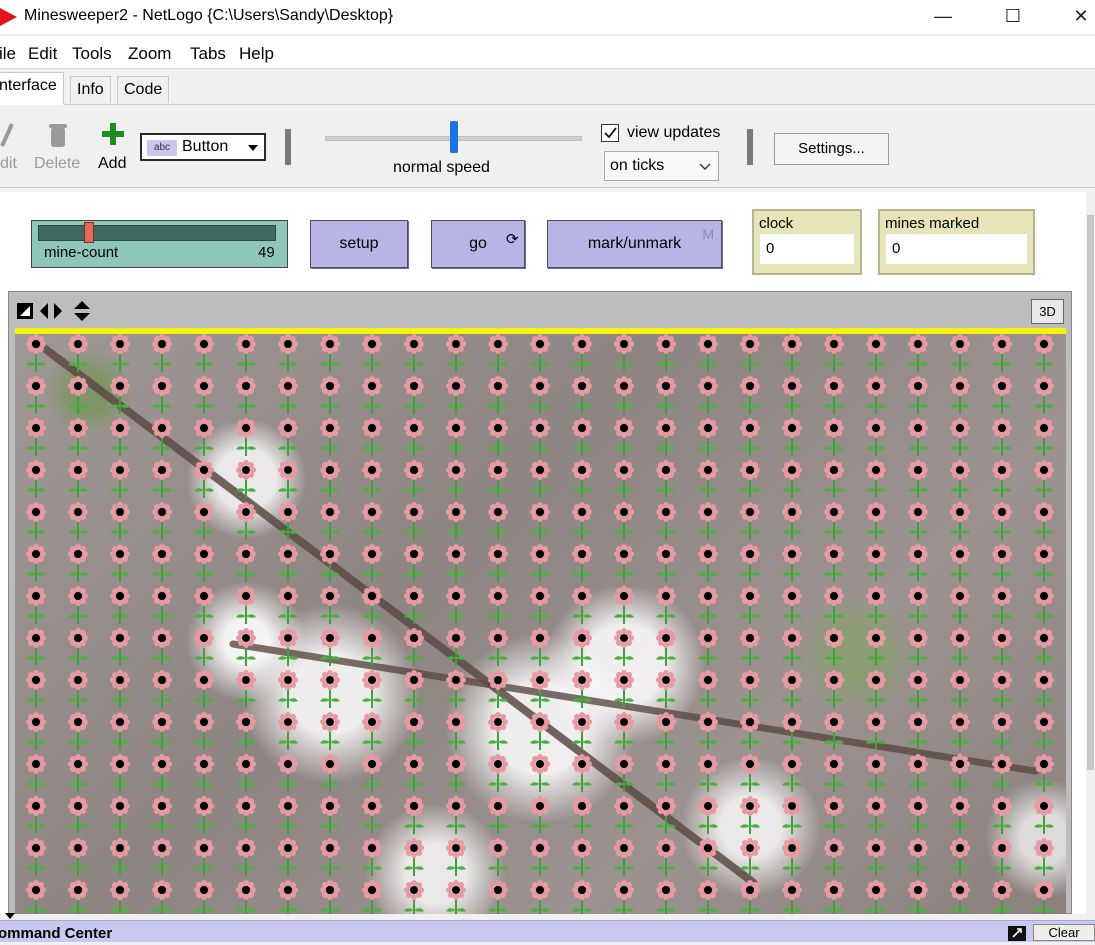 Image resolution: width=1095 pixels, height=945 pixels. I want to click on menu-zoom: Zoom, so click(149, 54).